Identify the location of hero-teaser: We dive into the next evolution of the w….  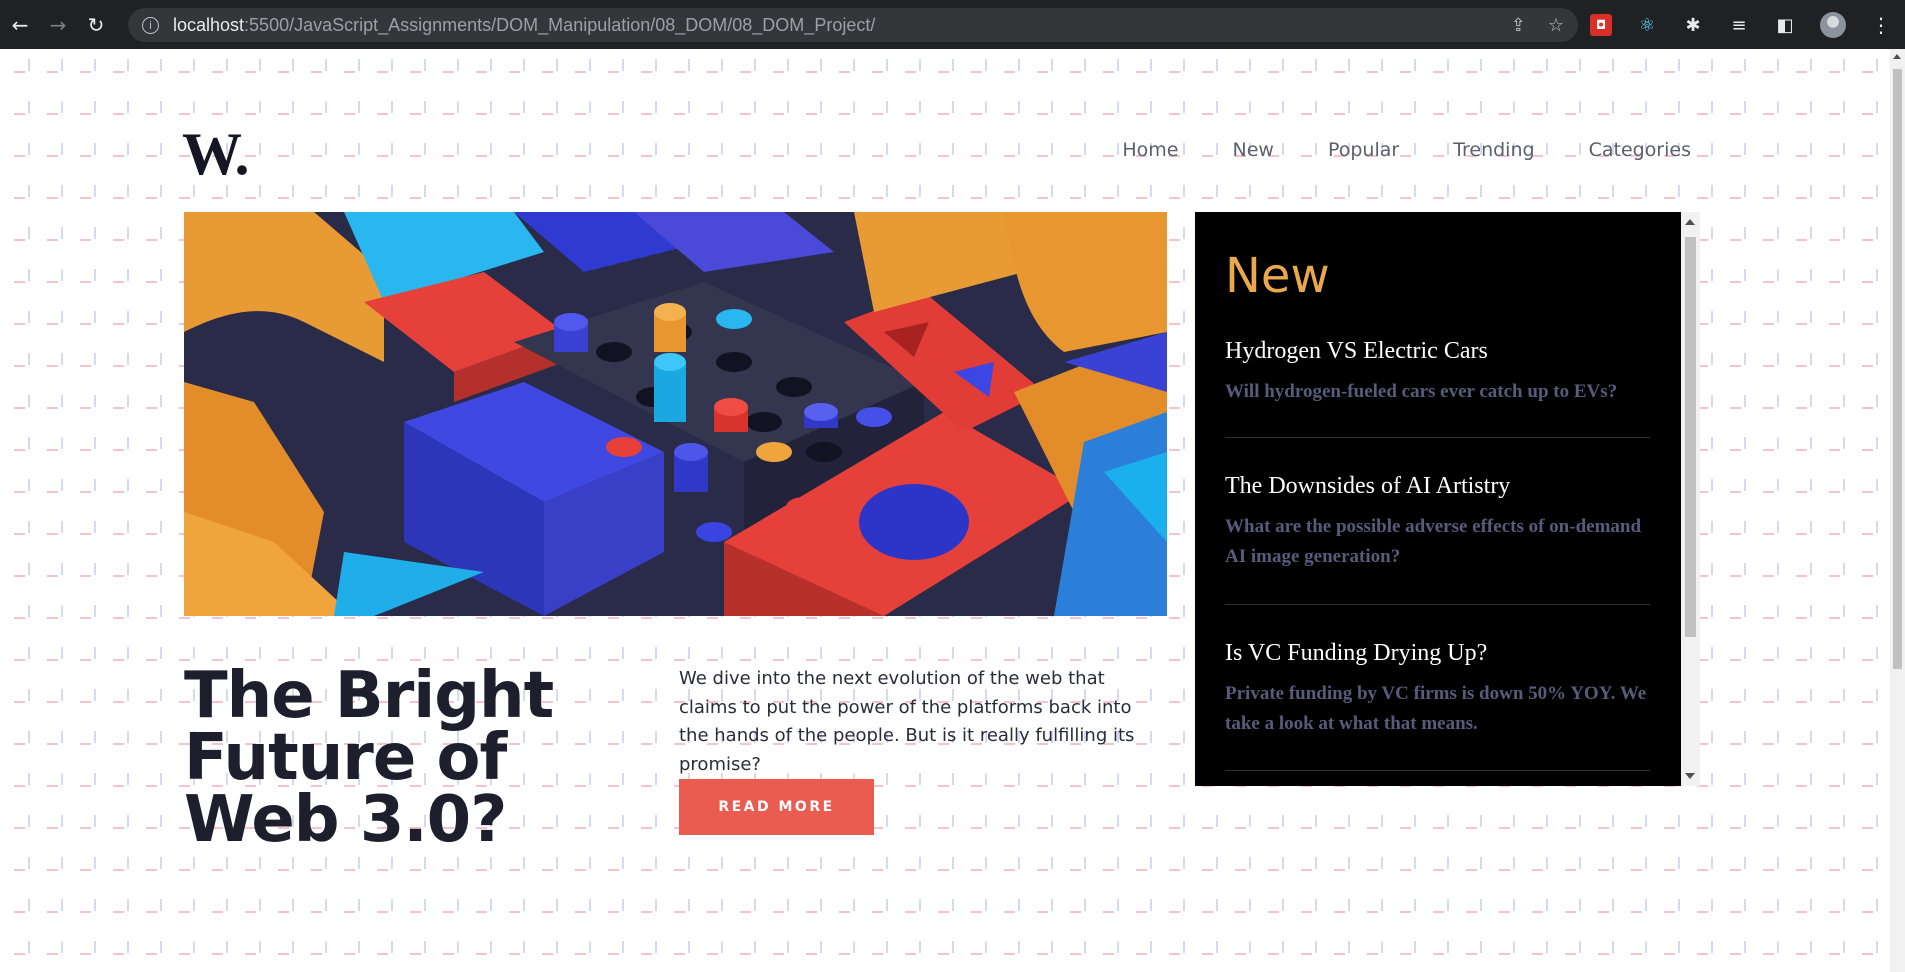
(907, 721).